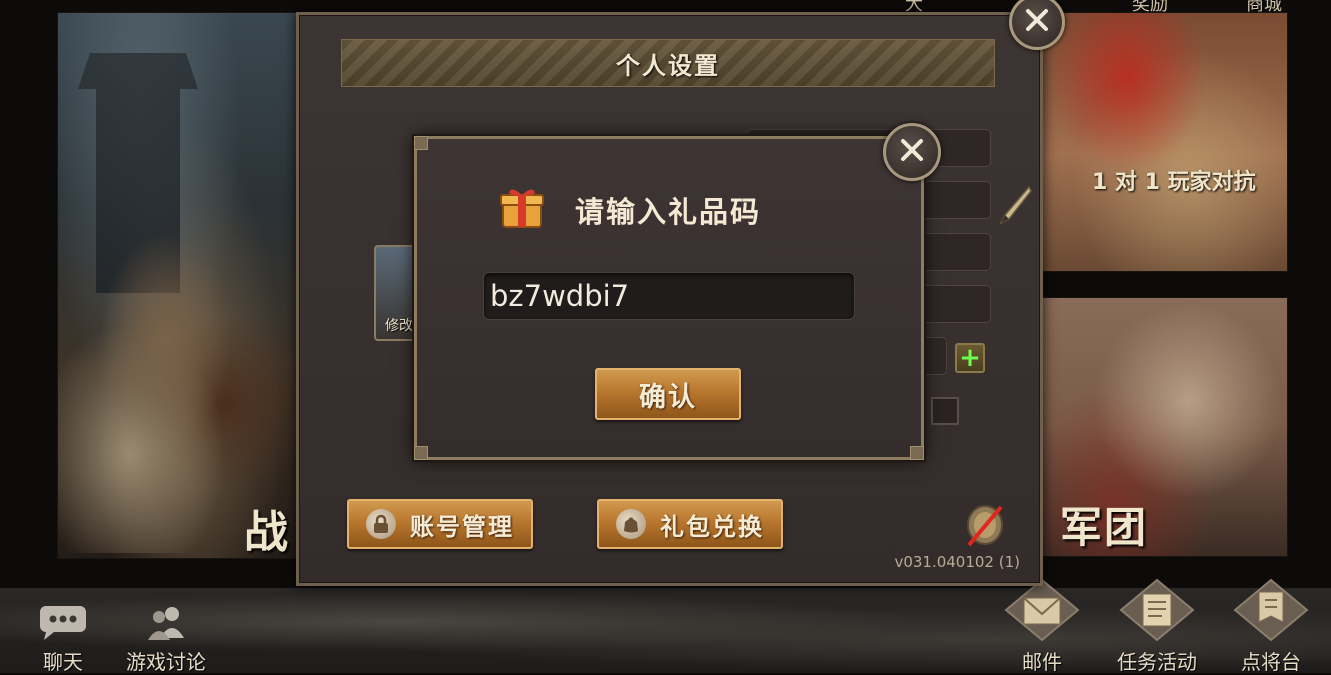 The width and height of the screenshot is (1331, 675). I want to click on confirm-label: 确认, so click(668, 397).